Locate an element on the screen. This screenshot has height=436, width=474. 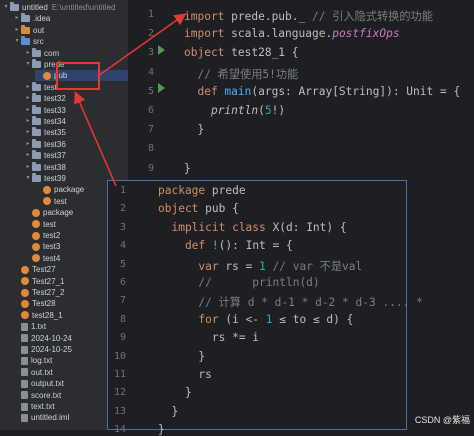
tree-item-label: test3 is located at coordinates (52, 247).